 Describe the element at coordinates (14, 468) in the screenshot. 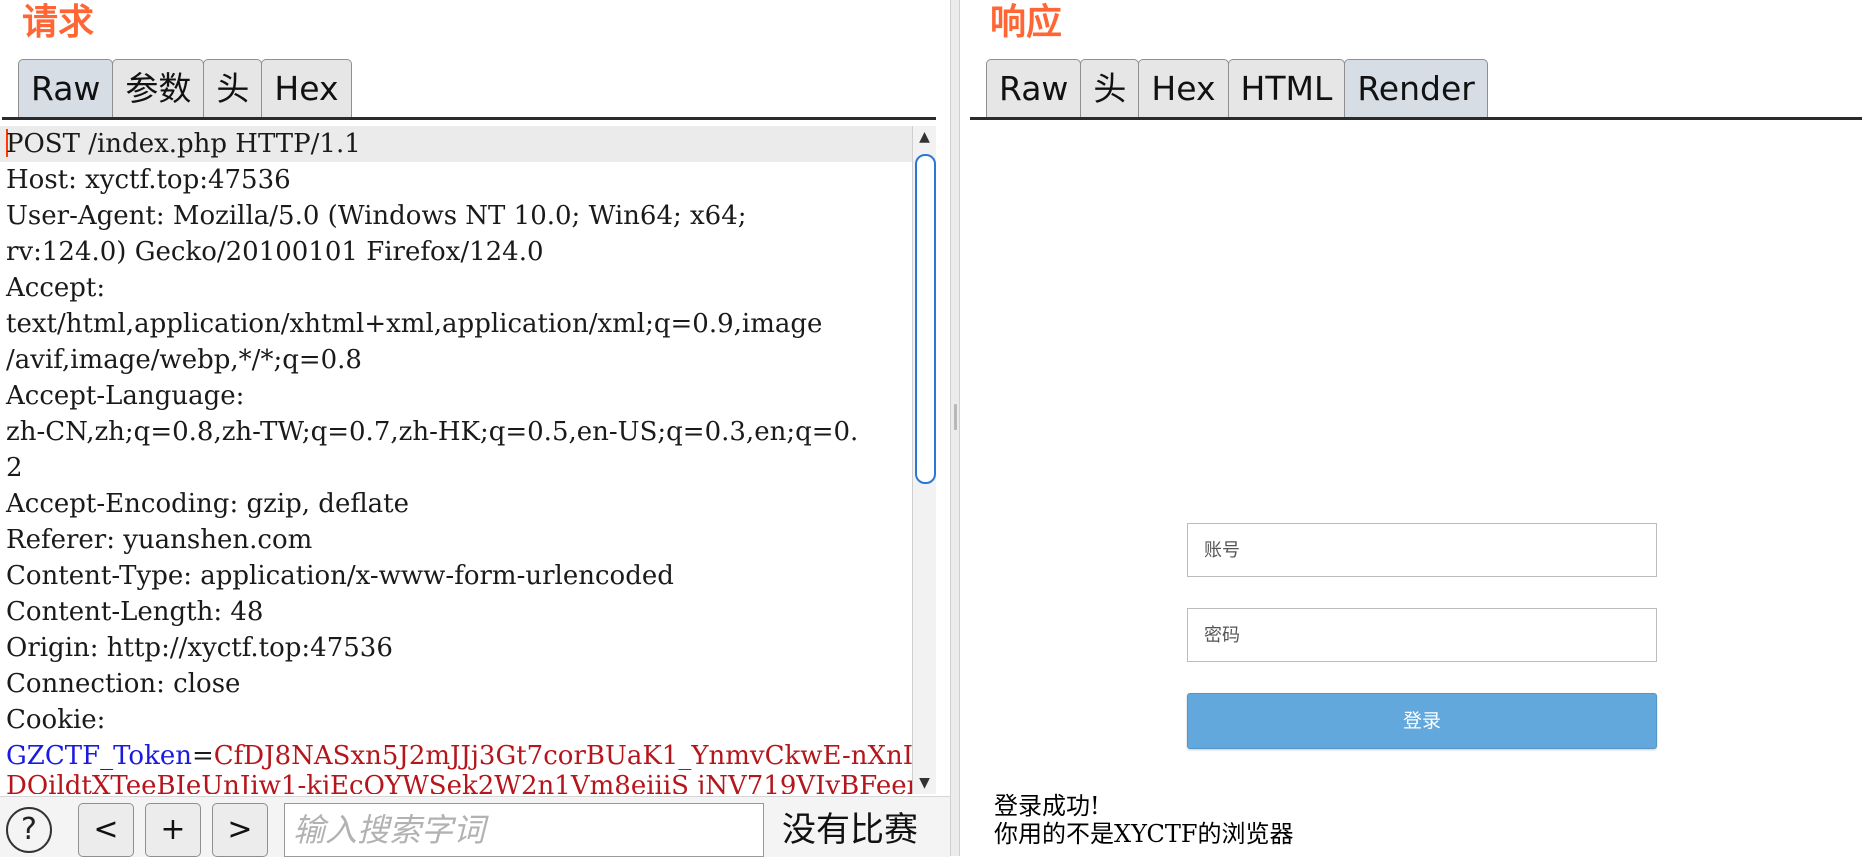

I see `request-line: 2` at that location.